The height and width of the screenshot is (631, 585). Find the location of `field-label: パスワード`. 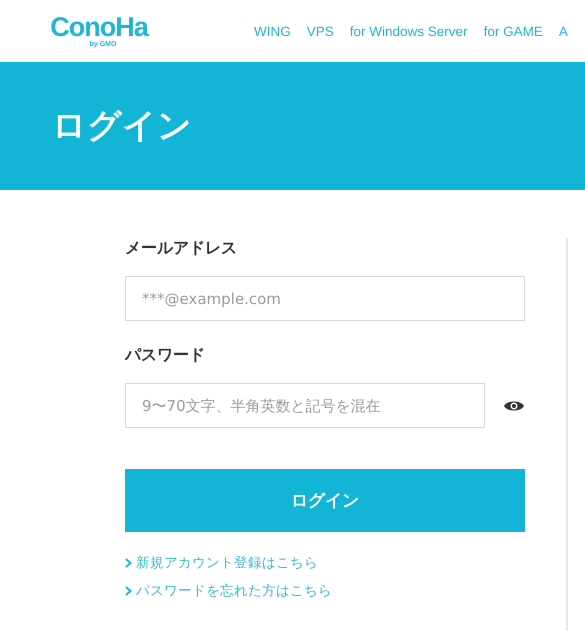

field-label: パスワード is located at coordinates (165, 355).